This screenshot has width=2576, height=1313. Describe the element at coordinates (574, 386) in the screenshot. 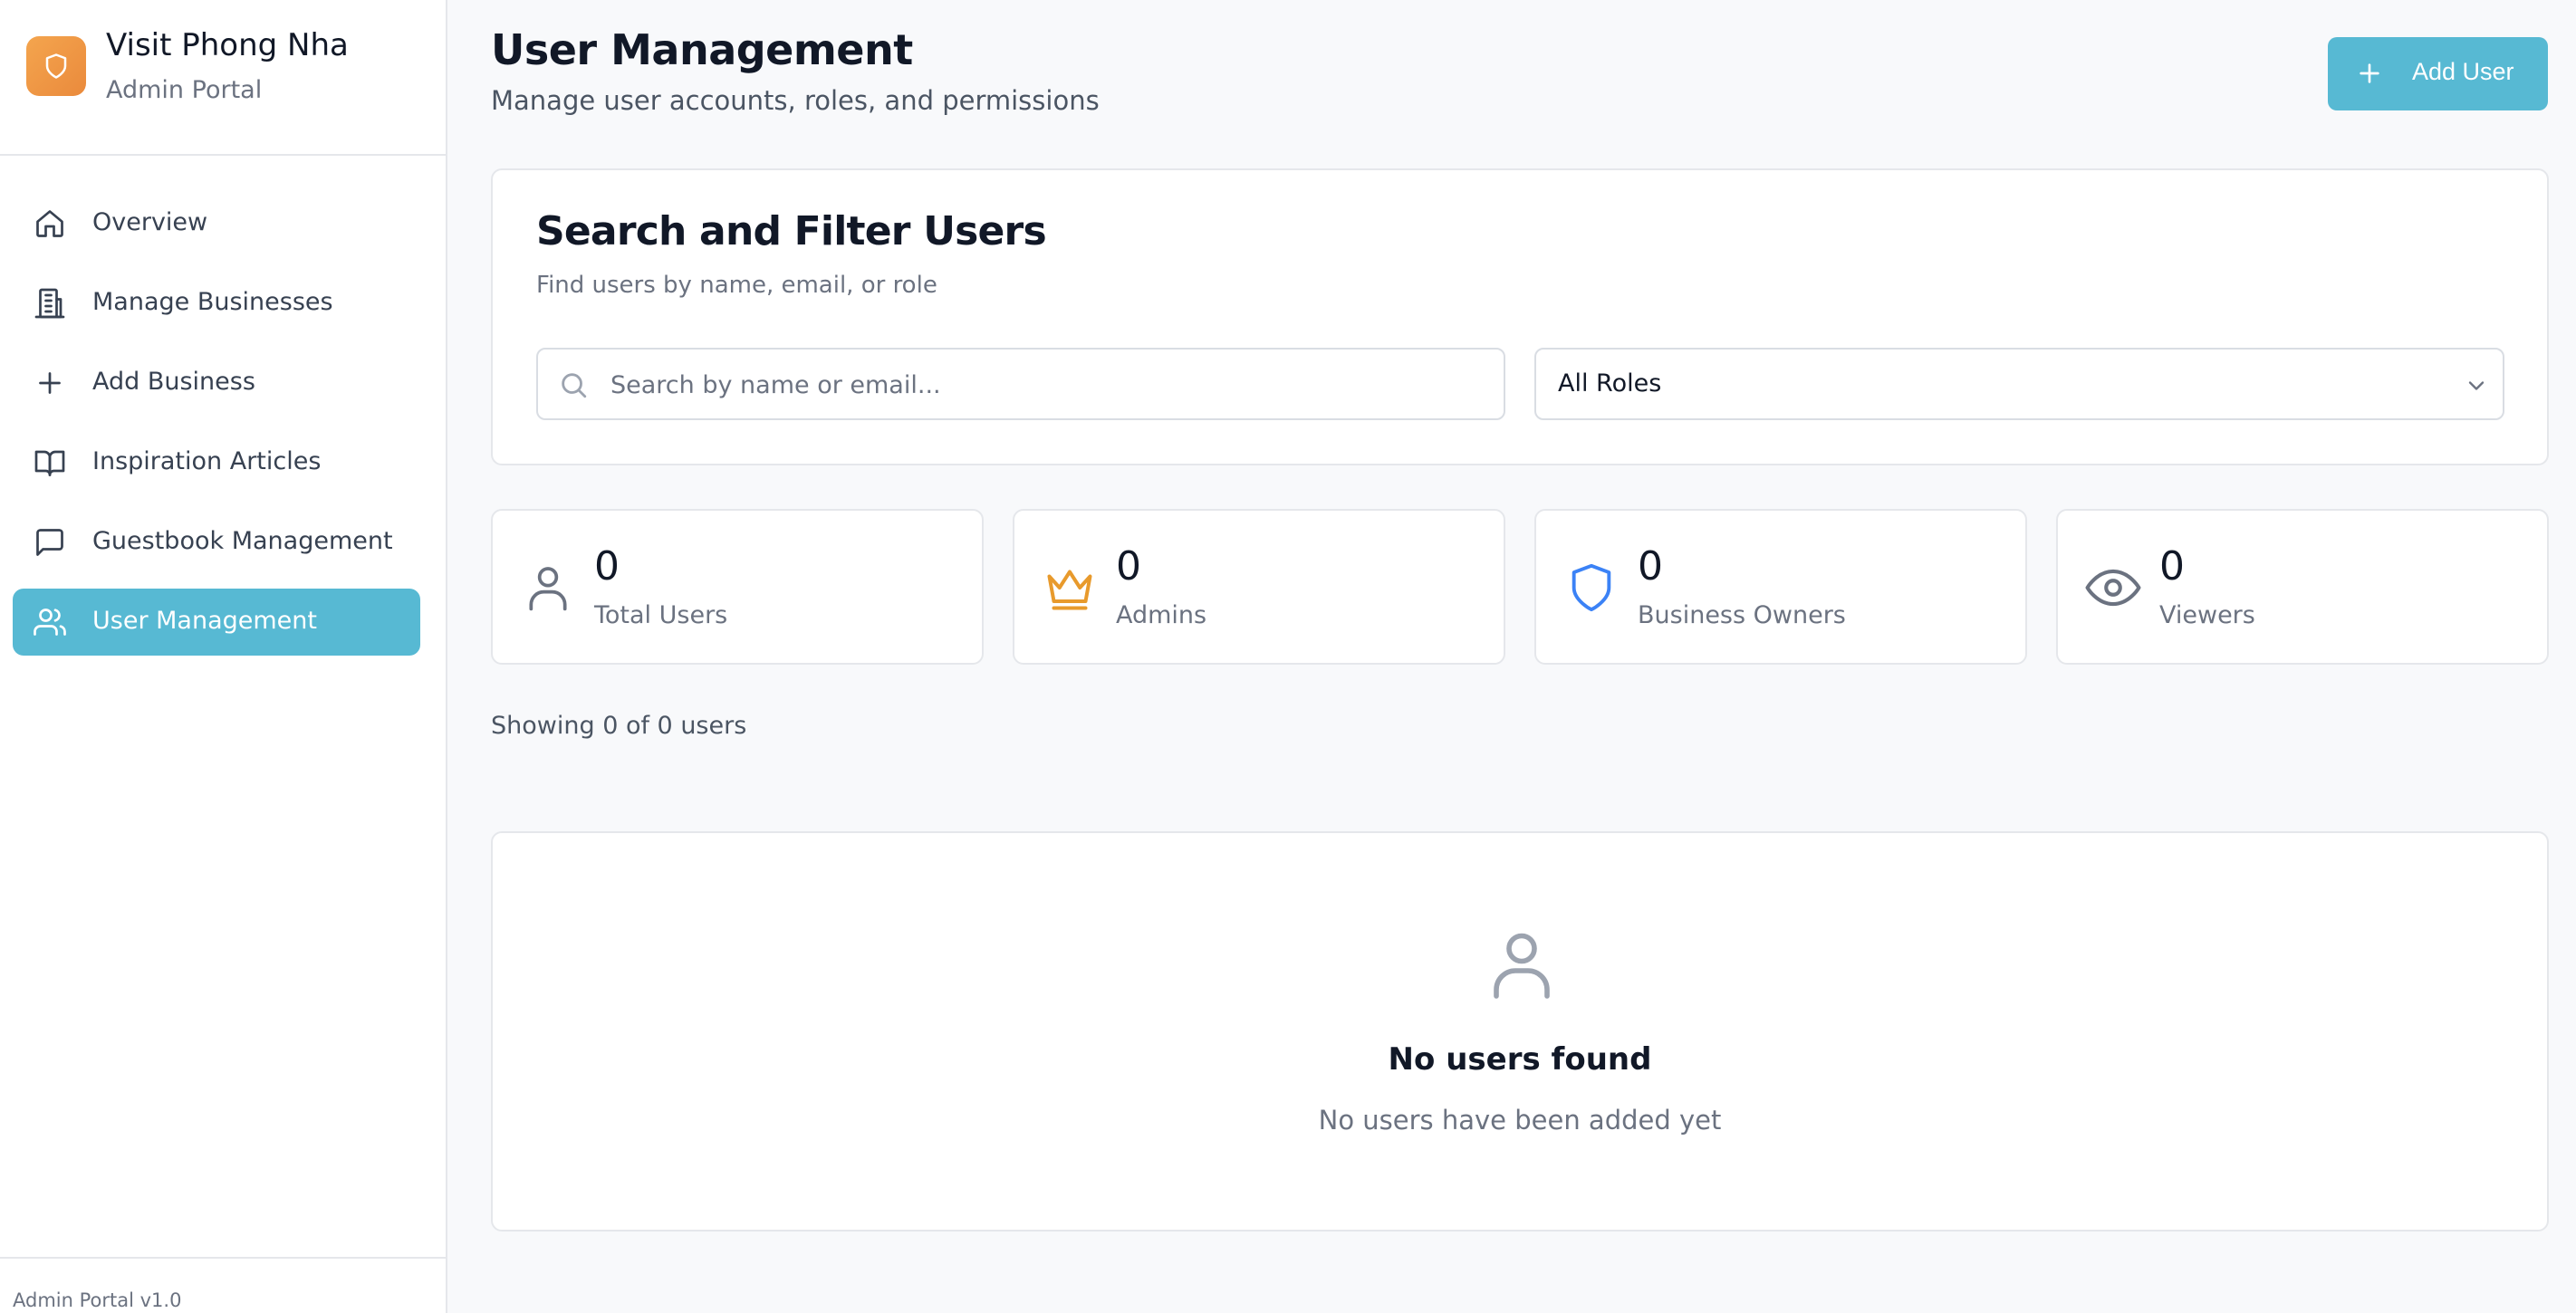

I see `search-icon` at that location.